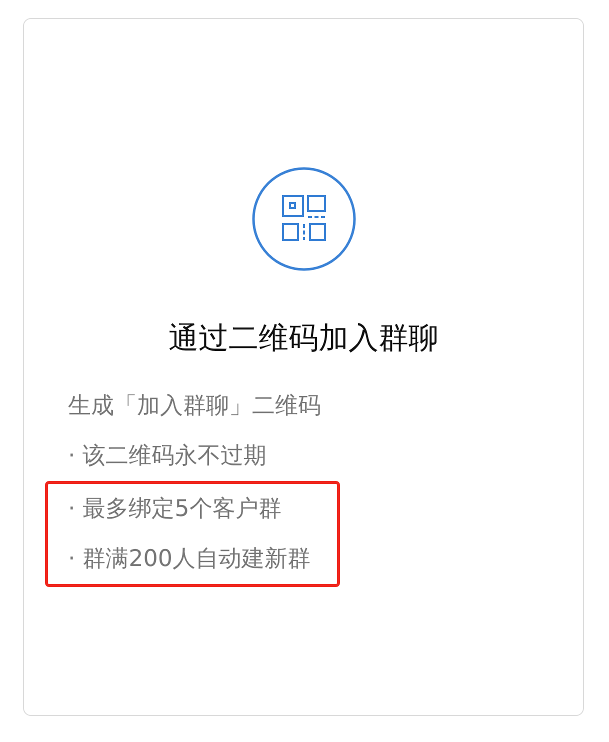  What do you see at coordinates (189, 559) in the screenshot?
I see `feature-text: · 群满200人自动建新群` at bounding box center [189, 559].